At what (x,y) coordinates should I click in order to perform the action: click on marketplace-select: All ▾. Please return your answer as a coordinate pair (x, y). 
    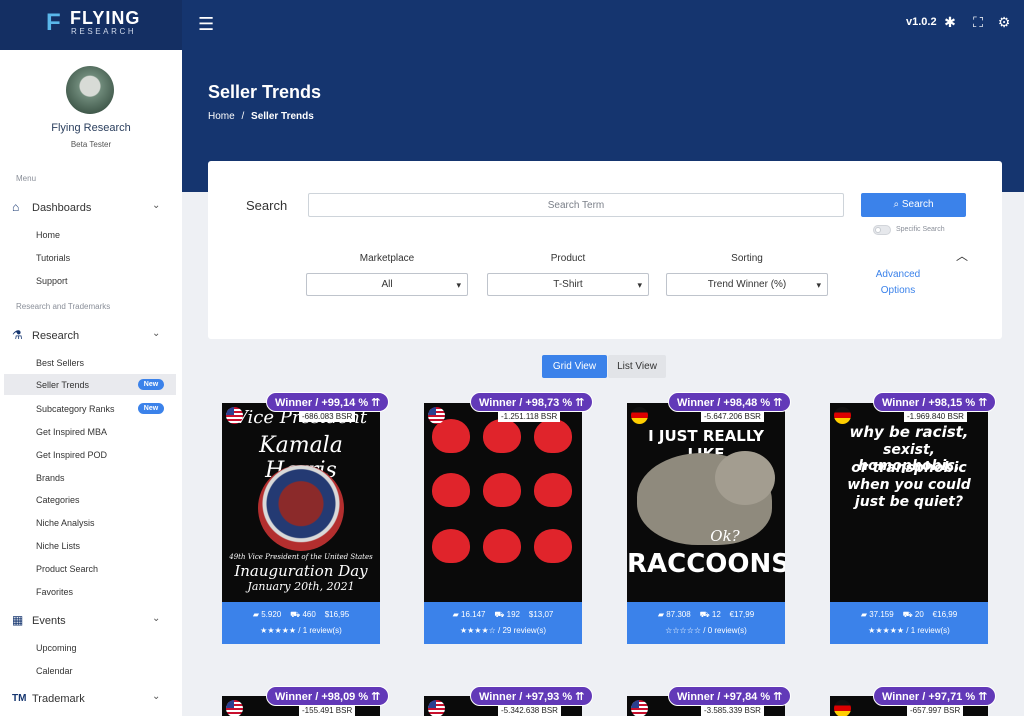
    Looking at the image, I should click on (387, 284).